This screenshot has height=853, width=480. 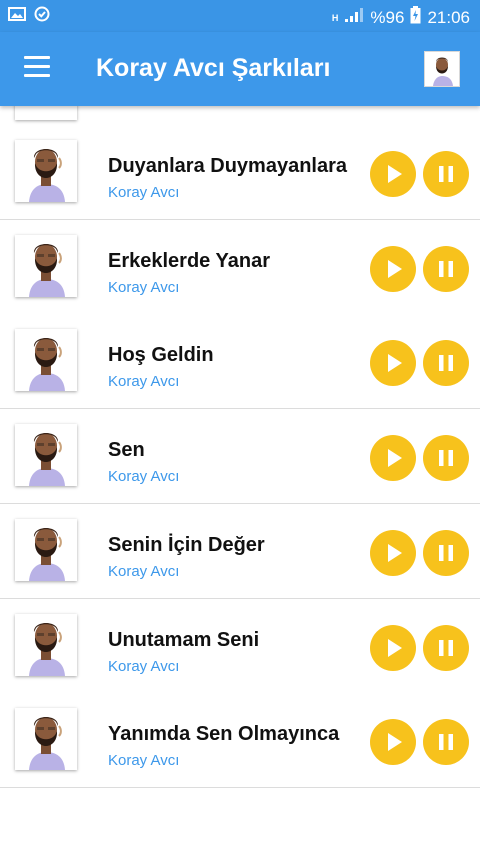 What do you see at coordinates (240, 457) in the screenshot?
I see `song-row: Sen Koray Avcı` at bounding box center [240, 457].